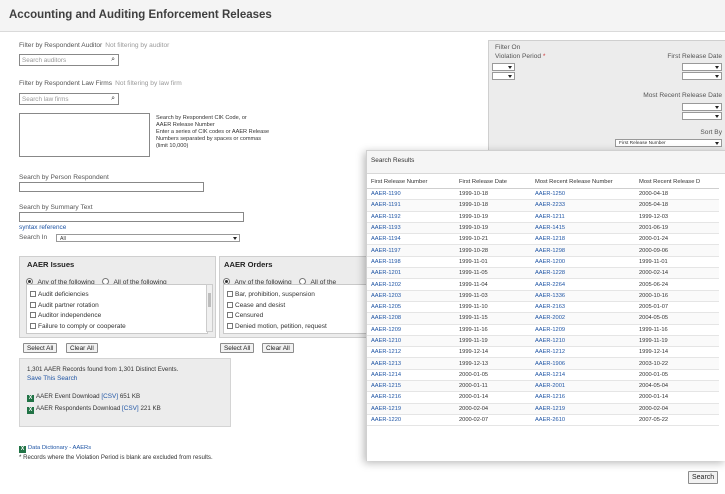 The width and height of the screenshot is (725, 494). What do you see at coordinates (677, 194) in the screenshot?
I see `release-date-cell: 2000-04-18` at bounding box center [677, 194].